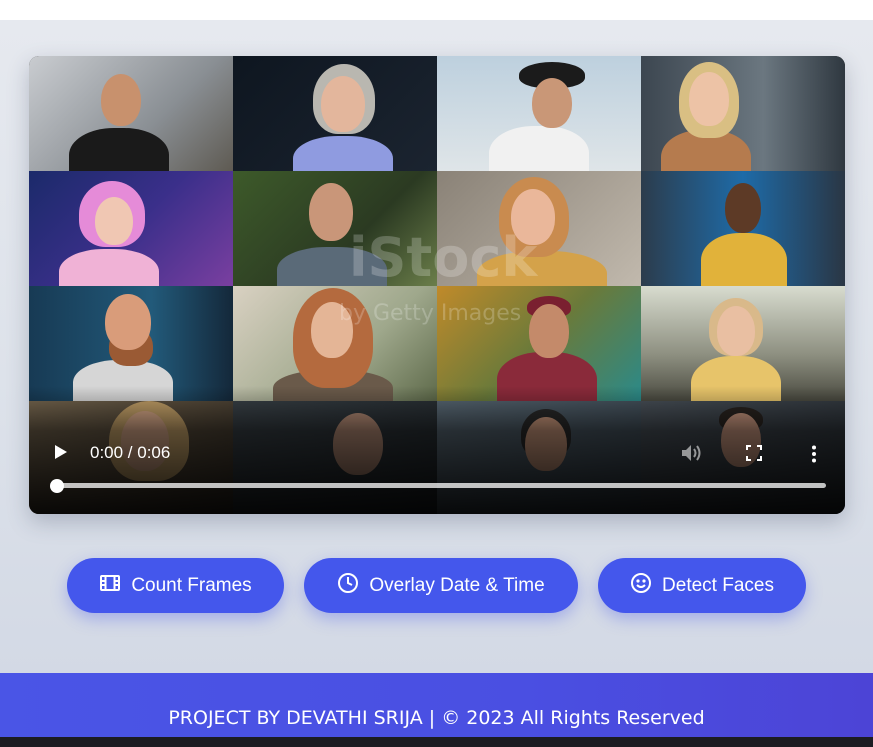 The width and height of the screenshot is (873, 747). Describe the element at coordinates (57, 486) in the screenshot. I see `seek-handle` at that location.